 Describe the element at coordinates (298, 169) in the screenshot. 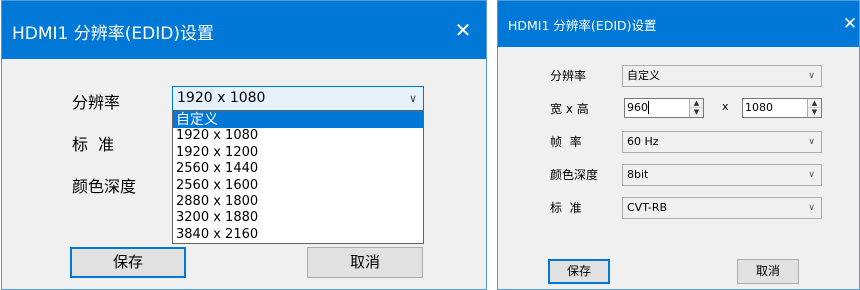

I see `dropdown-option: 2560 x 1440` at that location.